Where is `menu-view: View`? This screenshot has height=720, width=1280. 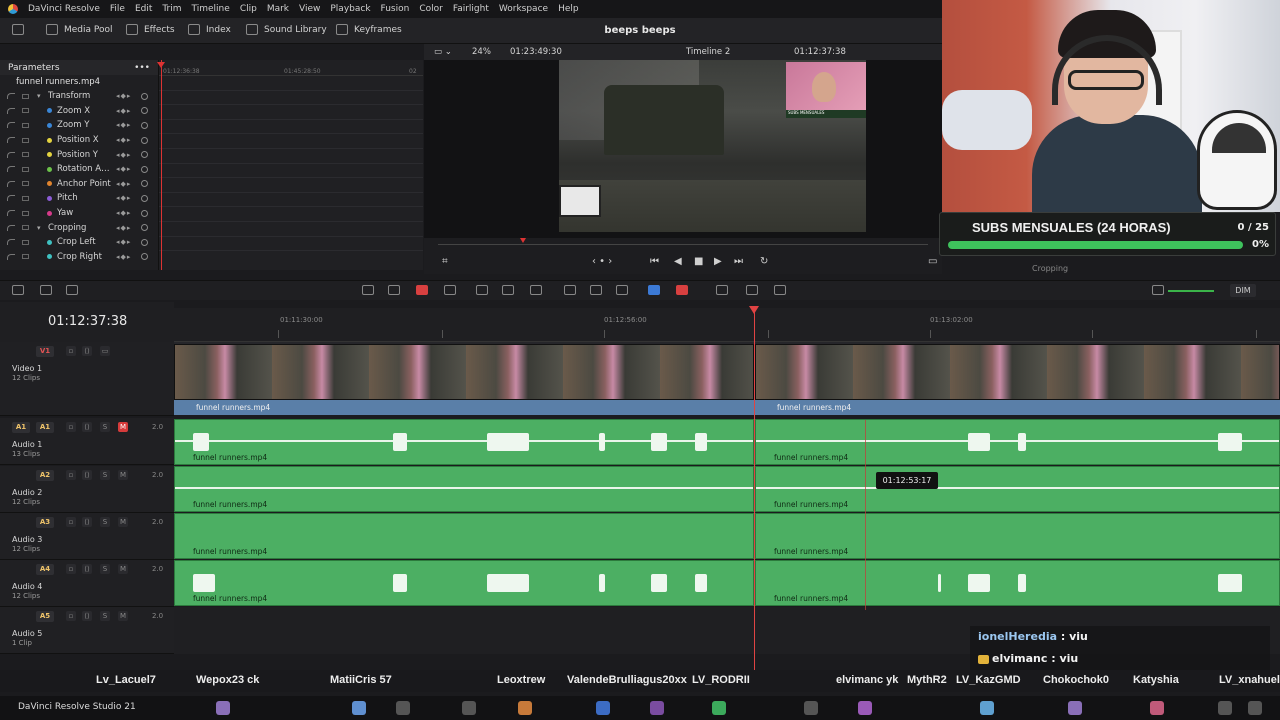
menu-view: View is located at coordinates (309, 9).